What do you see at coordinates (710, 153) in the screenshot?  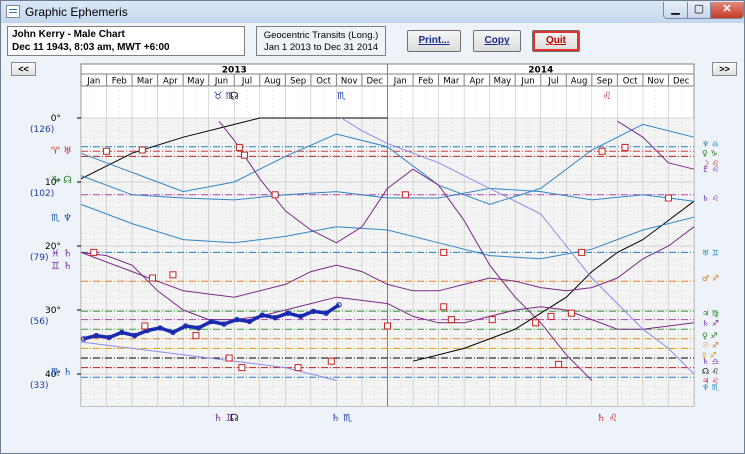 I see `right-natal-glyph: ♀ ♑` at bounding box center [710, 153].